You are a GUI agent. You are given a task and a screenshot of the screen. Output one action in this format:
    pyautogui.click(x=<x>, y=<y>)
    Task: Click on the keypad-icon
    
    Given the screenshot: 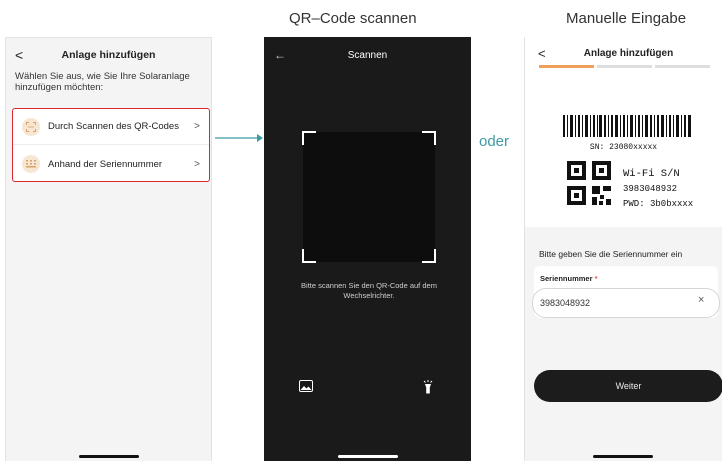 What is the action you would take?
    pyautogui.click(x=31, y=164)
    